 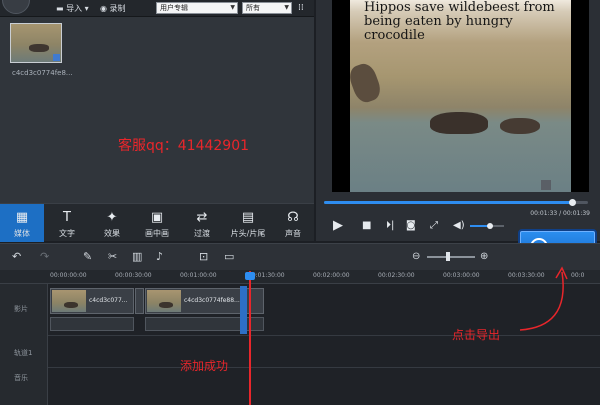 I want to click on tab-intro-outro: ▤ 片头/片尾, so click(x=248, y=223).